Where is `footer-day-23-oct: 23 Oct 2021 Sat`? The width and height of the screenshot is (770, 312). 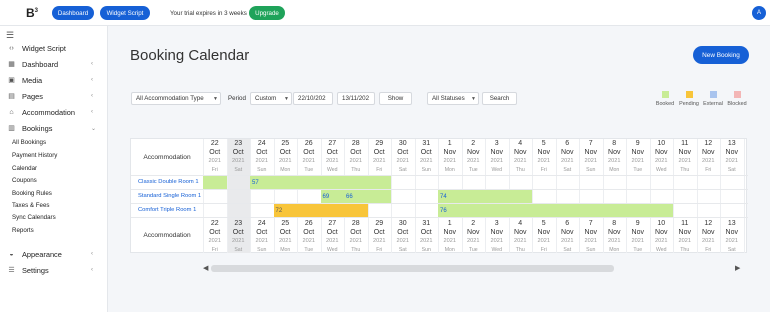 footer-day-23-oct: 23 Oct 2021 Sat is located at coordinates (239, 237).